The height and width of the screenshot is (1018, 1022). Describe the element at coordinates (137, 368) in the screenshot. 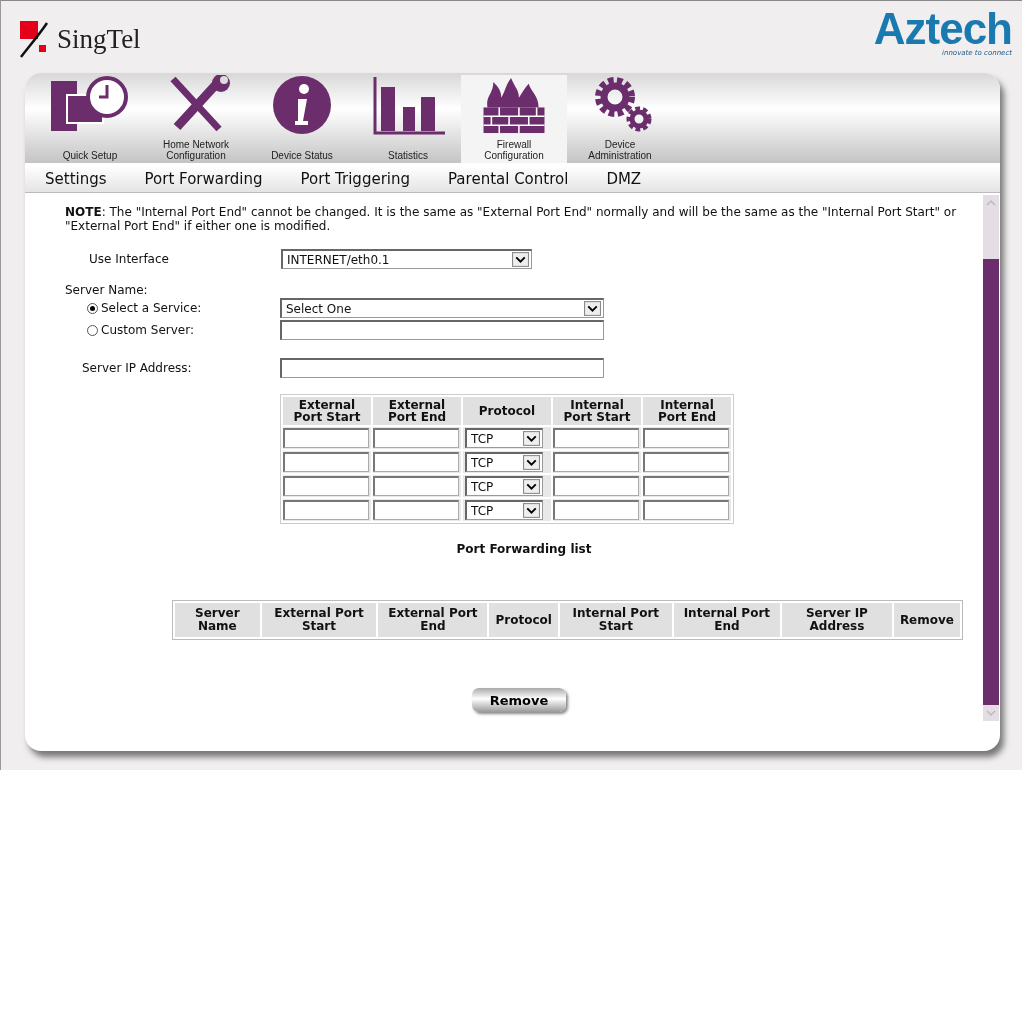

I see `field-label: Server IP Address:` at that location.